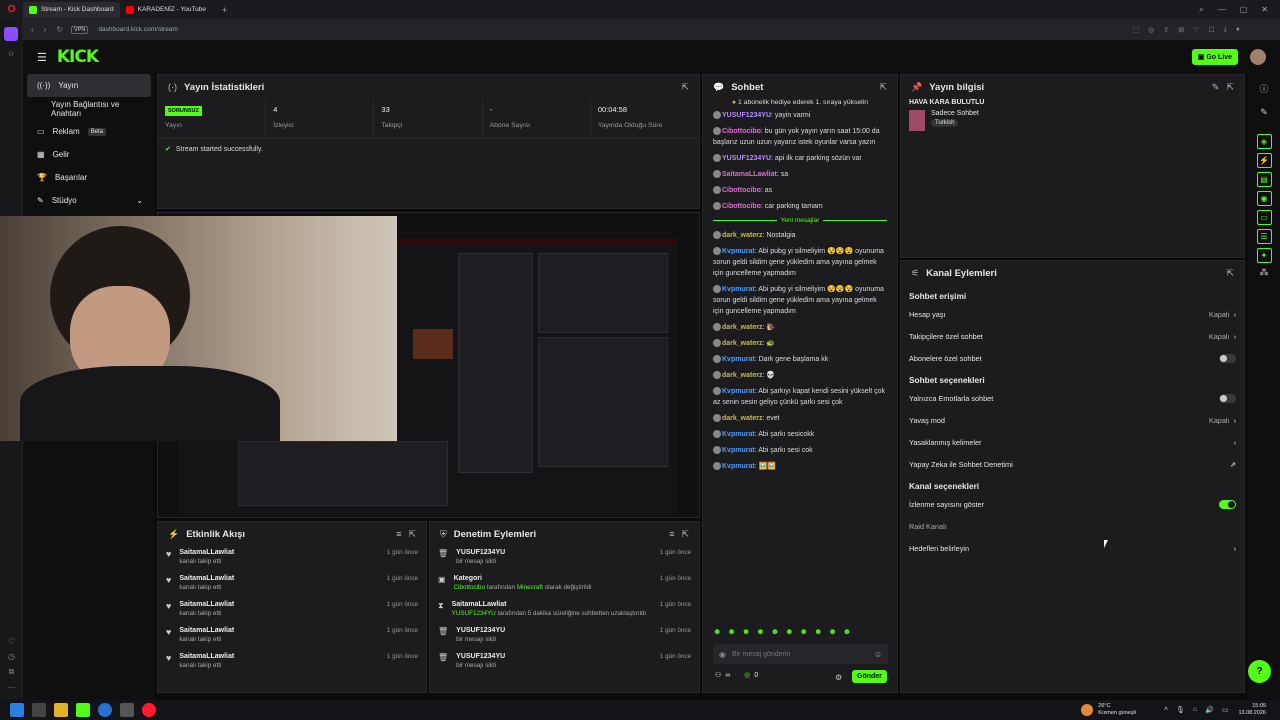 The height and width of the screenshot is (720, 1280). I want to click on widgets-icon: ⁂, so click(1264, 272).